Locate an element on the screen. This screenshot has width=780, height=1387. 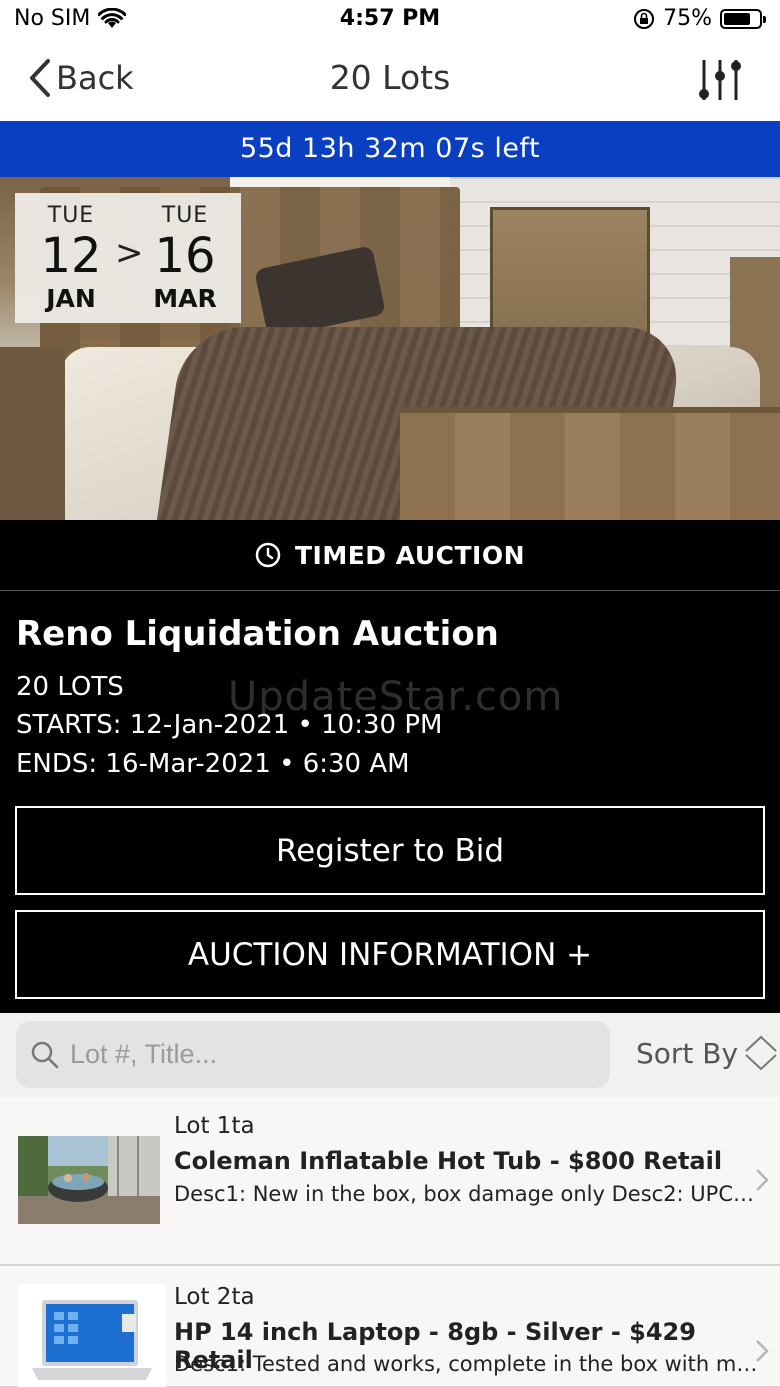
date-range-badge: TUE 12 JAN > TUE 16 MAR is located at coordinates (128, 258).